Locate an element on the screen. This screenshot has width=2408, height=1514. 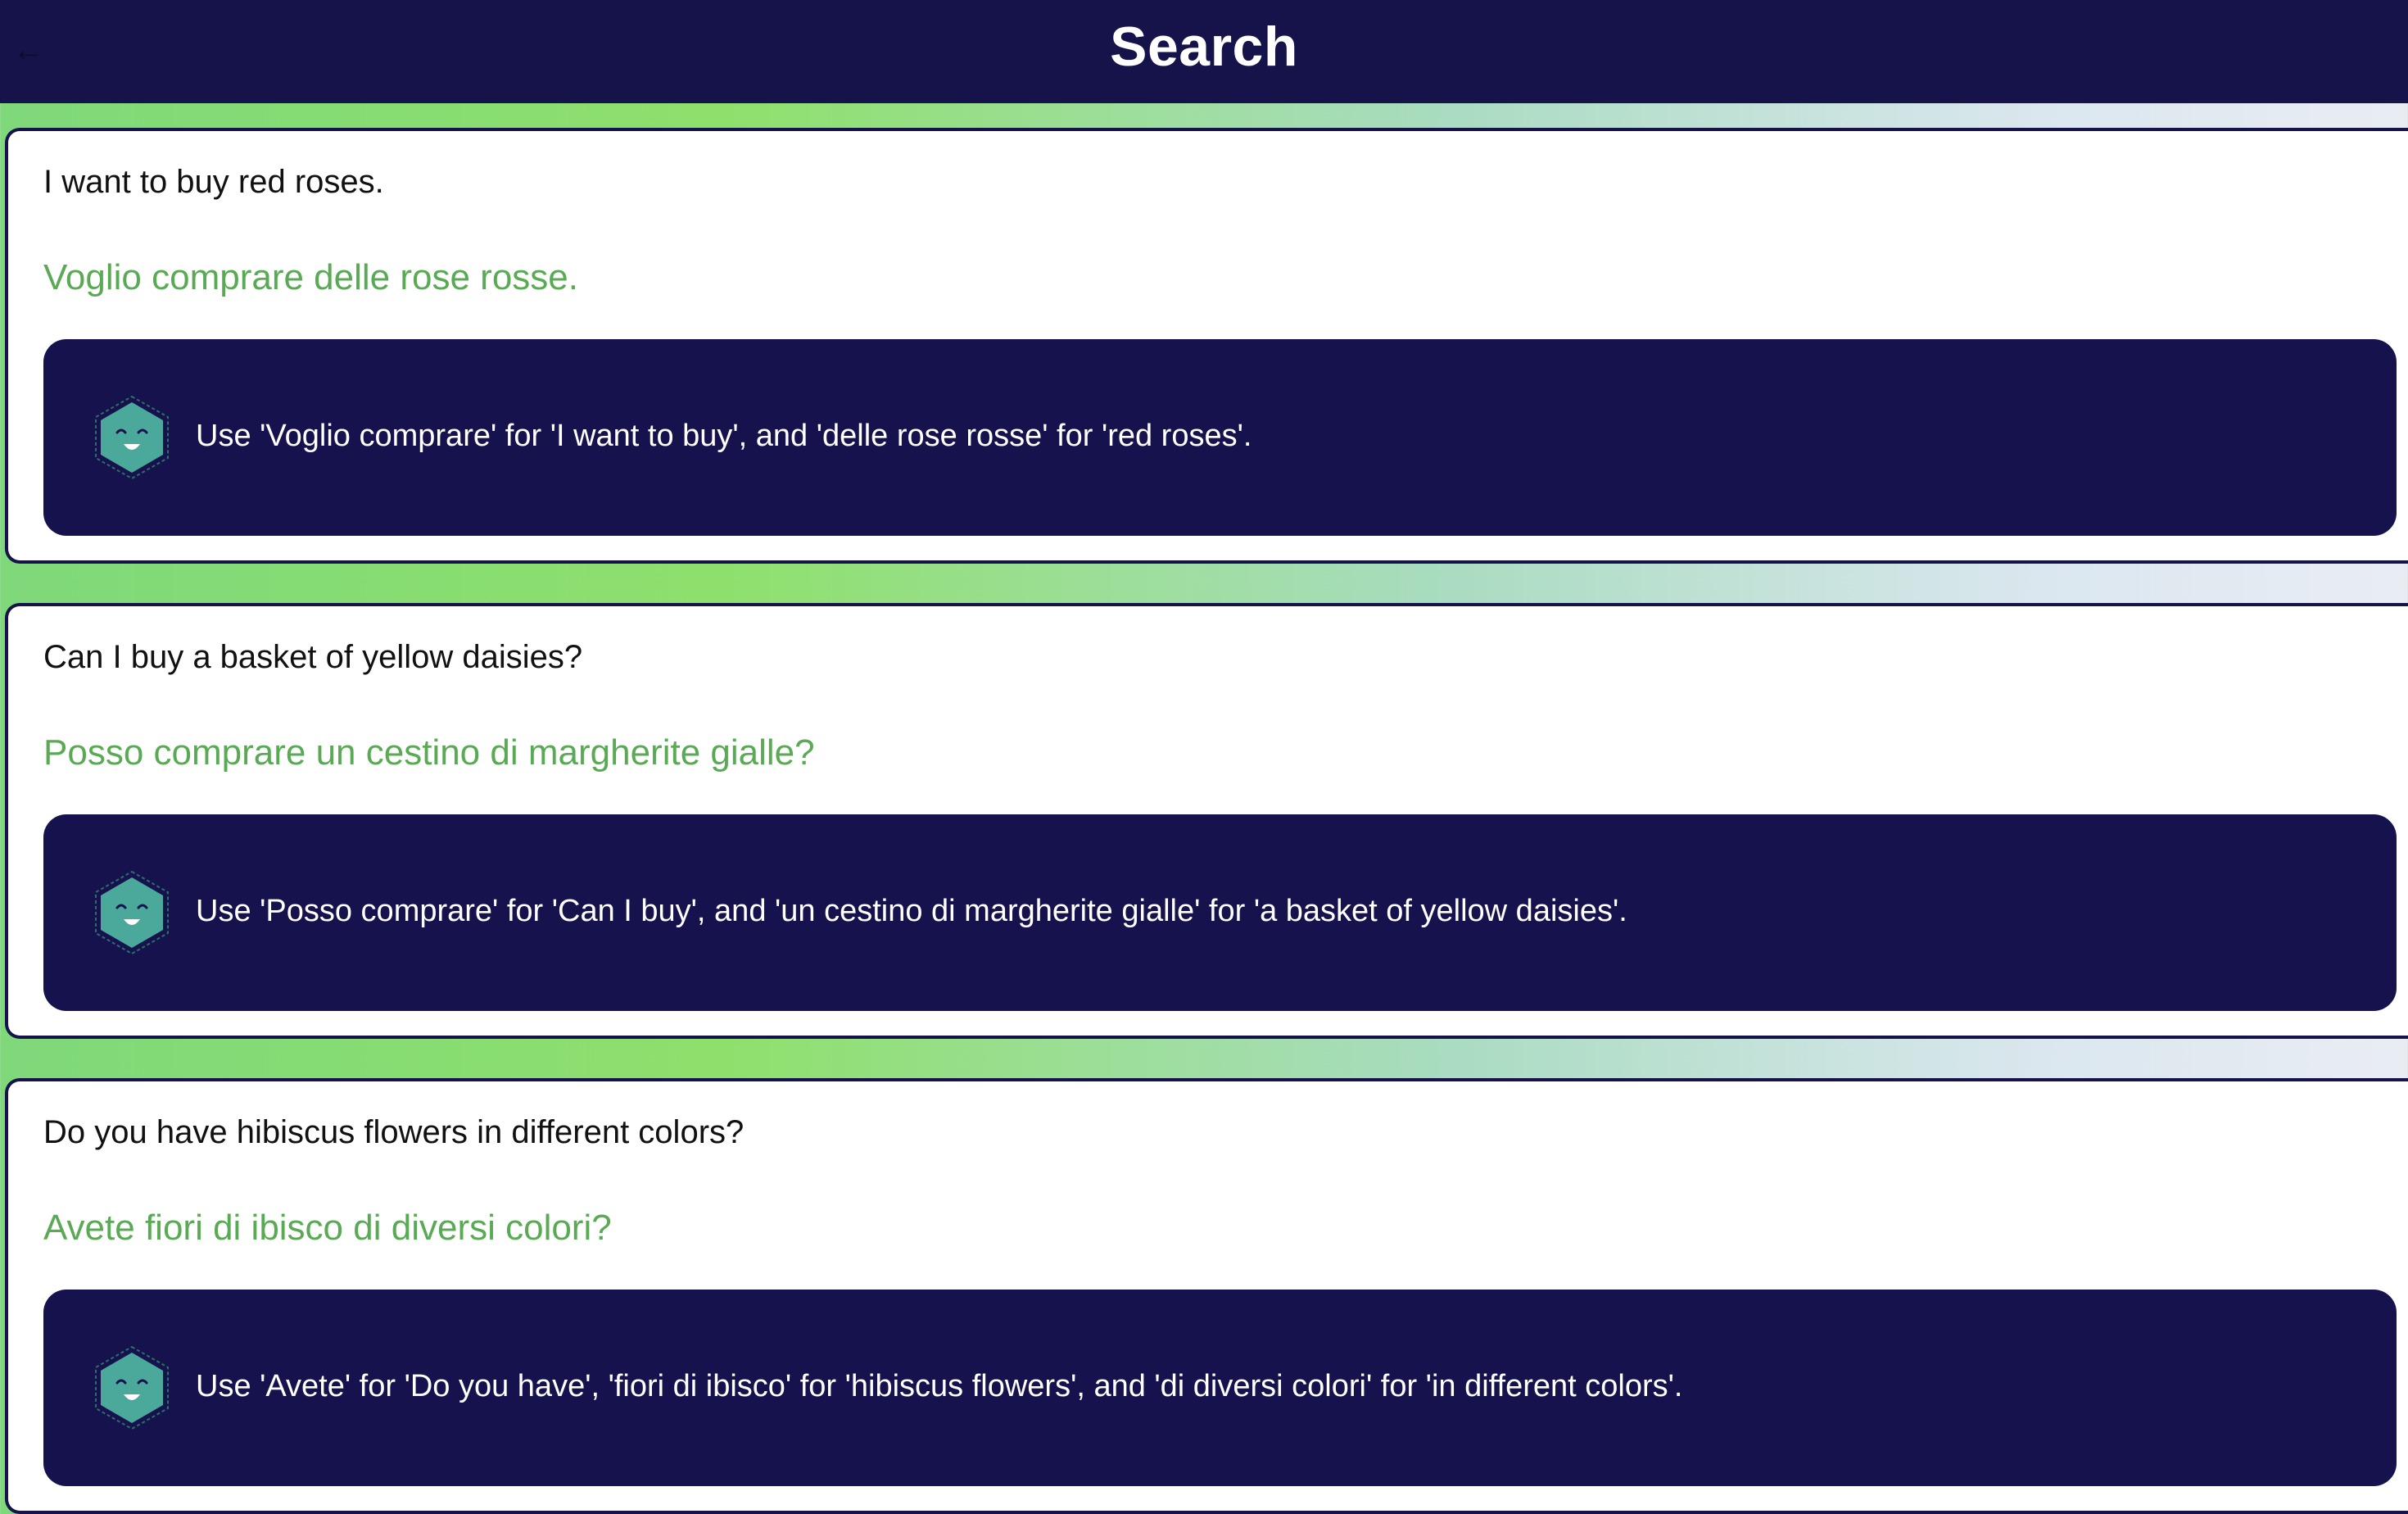
top-bar: ← Search is located at coordinates (1204, 51).